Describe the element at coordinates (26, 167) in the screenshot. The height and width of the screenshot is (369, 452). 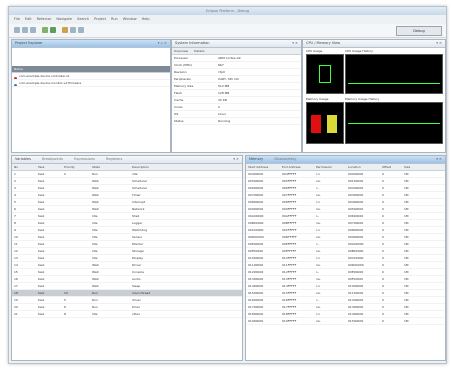
I see `column-header: No` at that location.